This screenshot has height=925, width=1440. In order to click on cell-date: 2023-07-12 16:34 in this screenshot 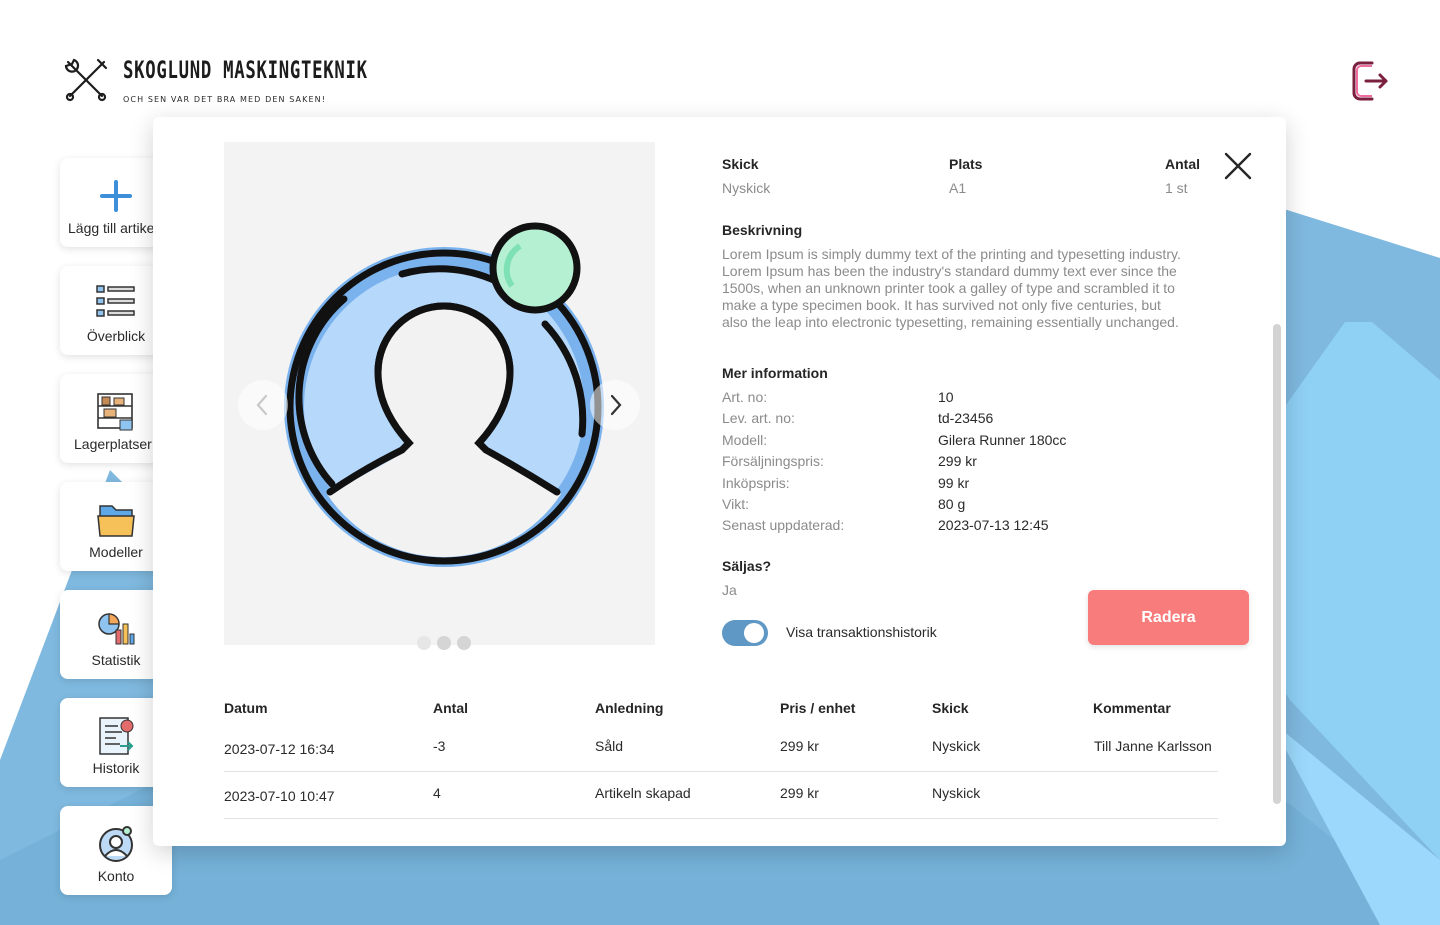, I will do `click(279, 749)`.